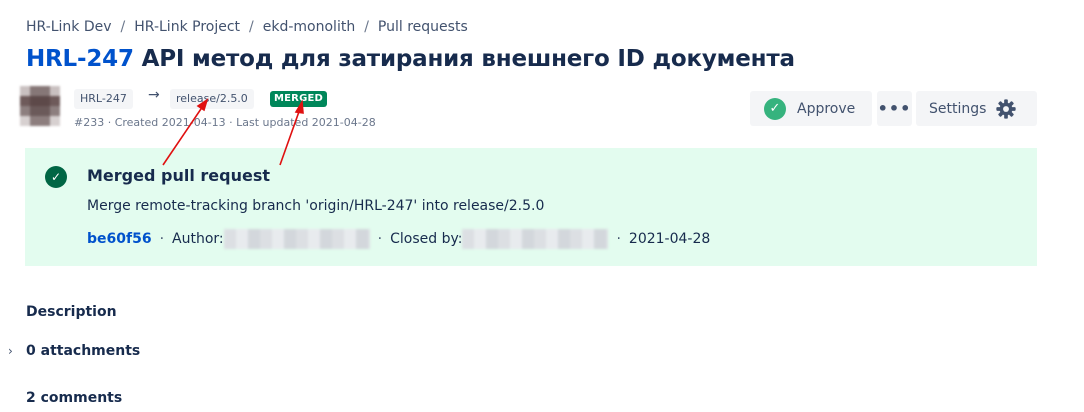 The width and height of the screenshot is (1084, 412). I want to click on merged-check-icon: ✓, so click(56, 177).